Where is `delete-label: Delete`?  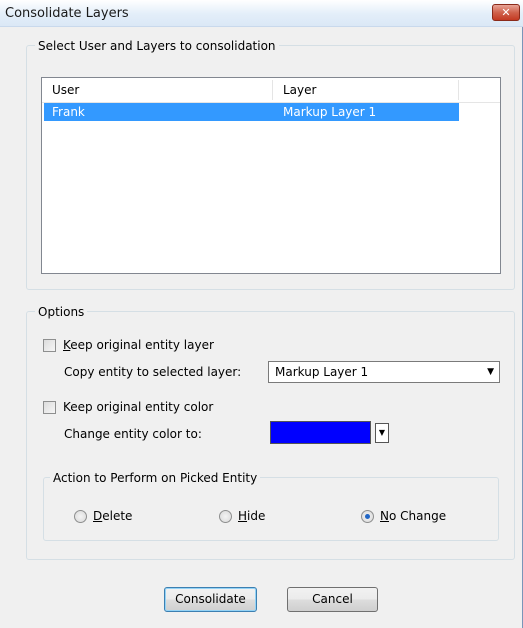 delete-label: Delete is located at coordinates (112, 516).